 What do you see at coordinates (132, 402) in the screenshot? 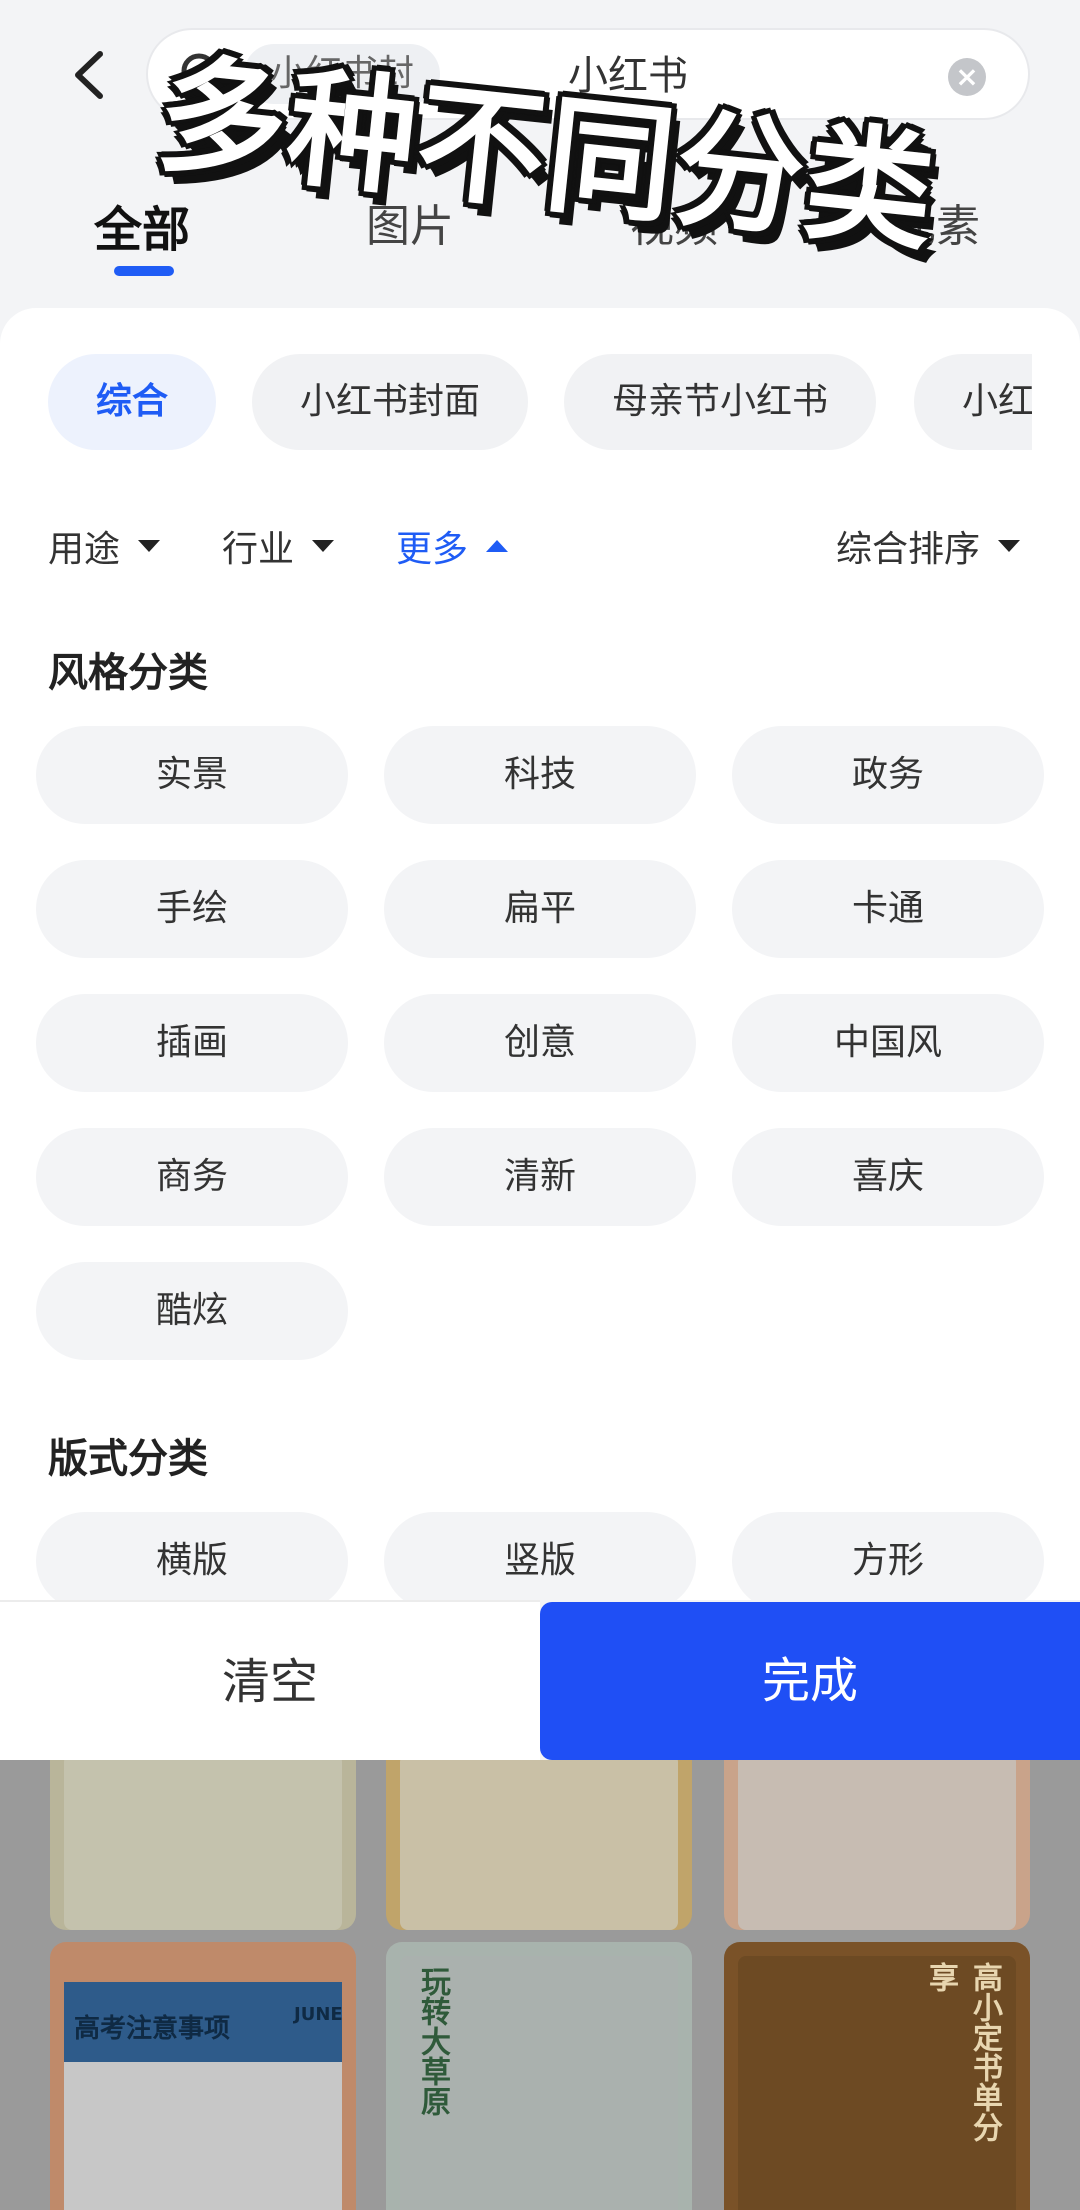
I see `chip-comprehensive: 综合` at bounding box center [132, 402].